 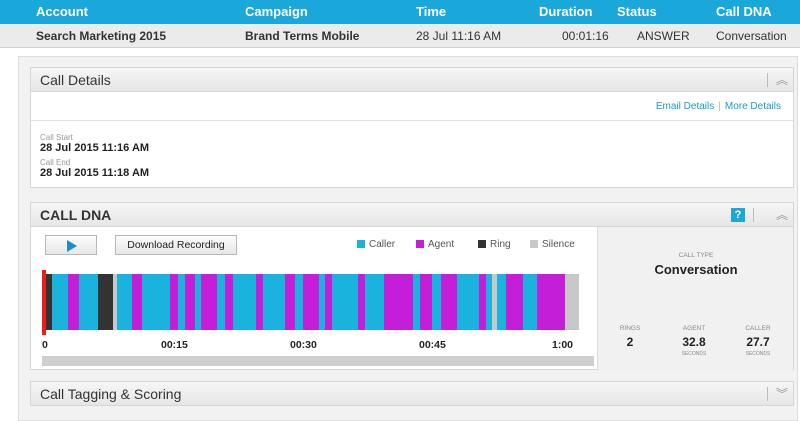 I want to click on call-end-value: 28 Jul 2015 11:18 AM, so click(x=95, y=173).